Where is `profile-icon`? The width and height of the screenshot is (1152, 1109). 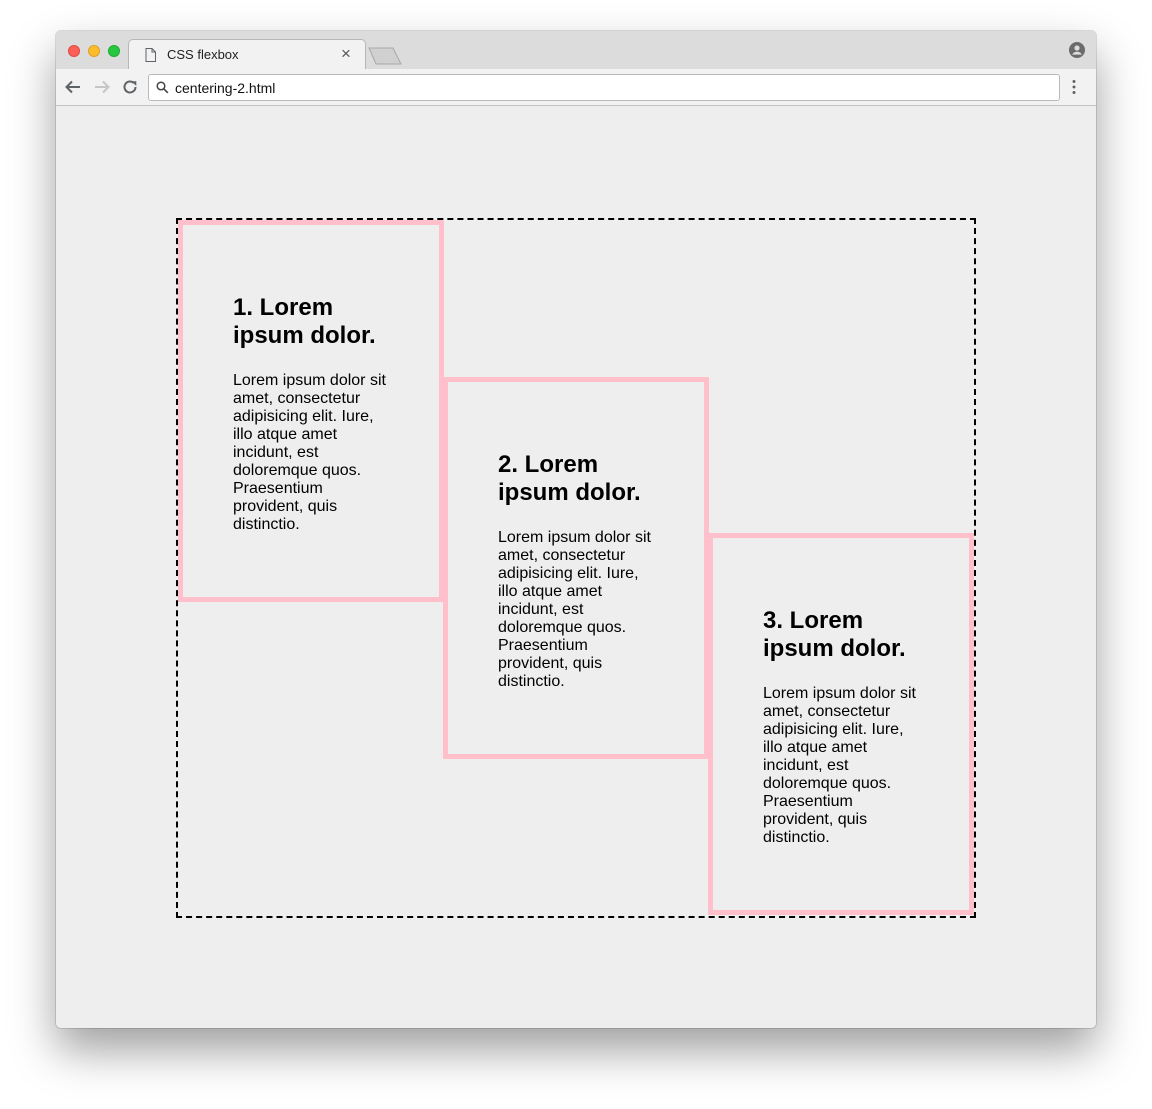
profile-icon is located at coordinates (1077, 52).